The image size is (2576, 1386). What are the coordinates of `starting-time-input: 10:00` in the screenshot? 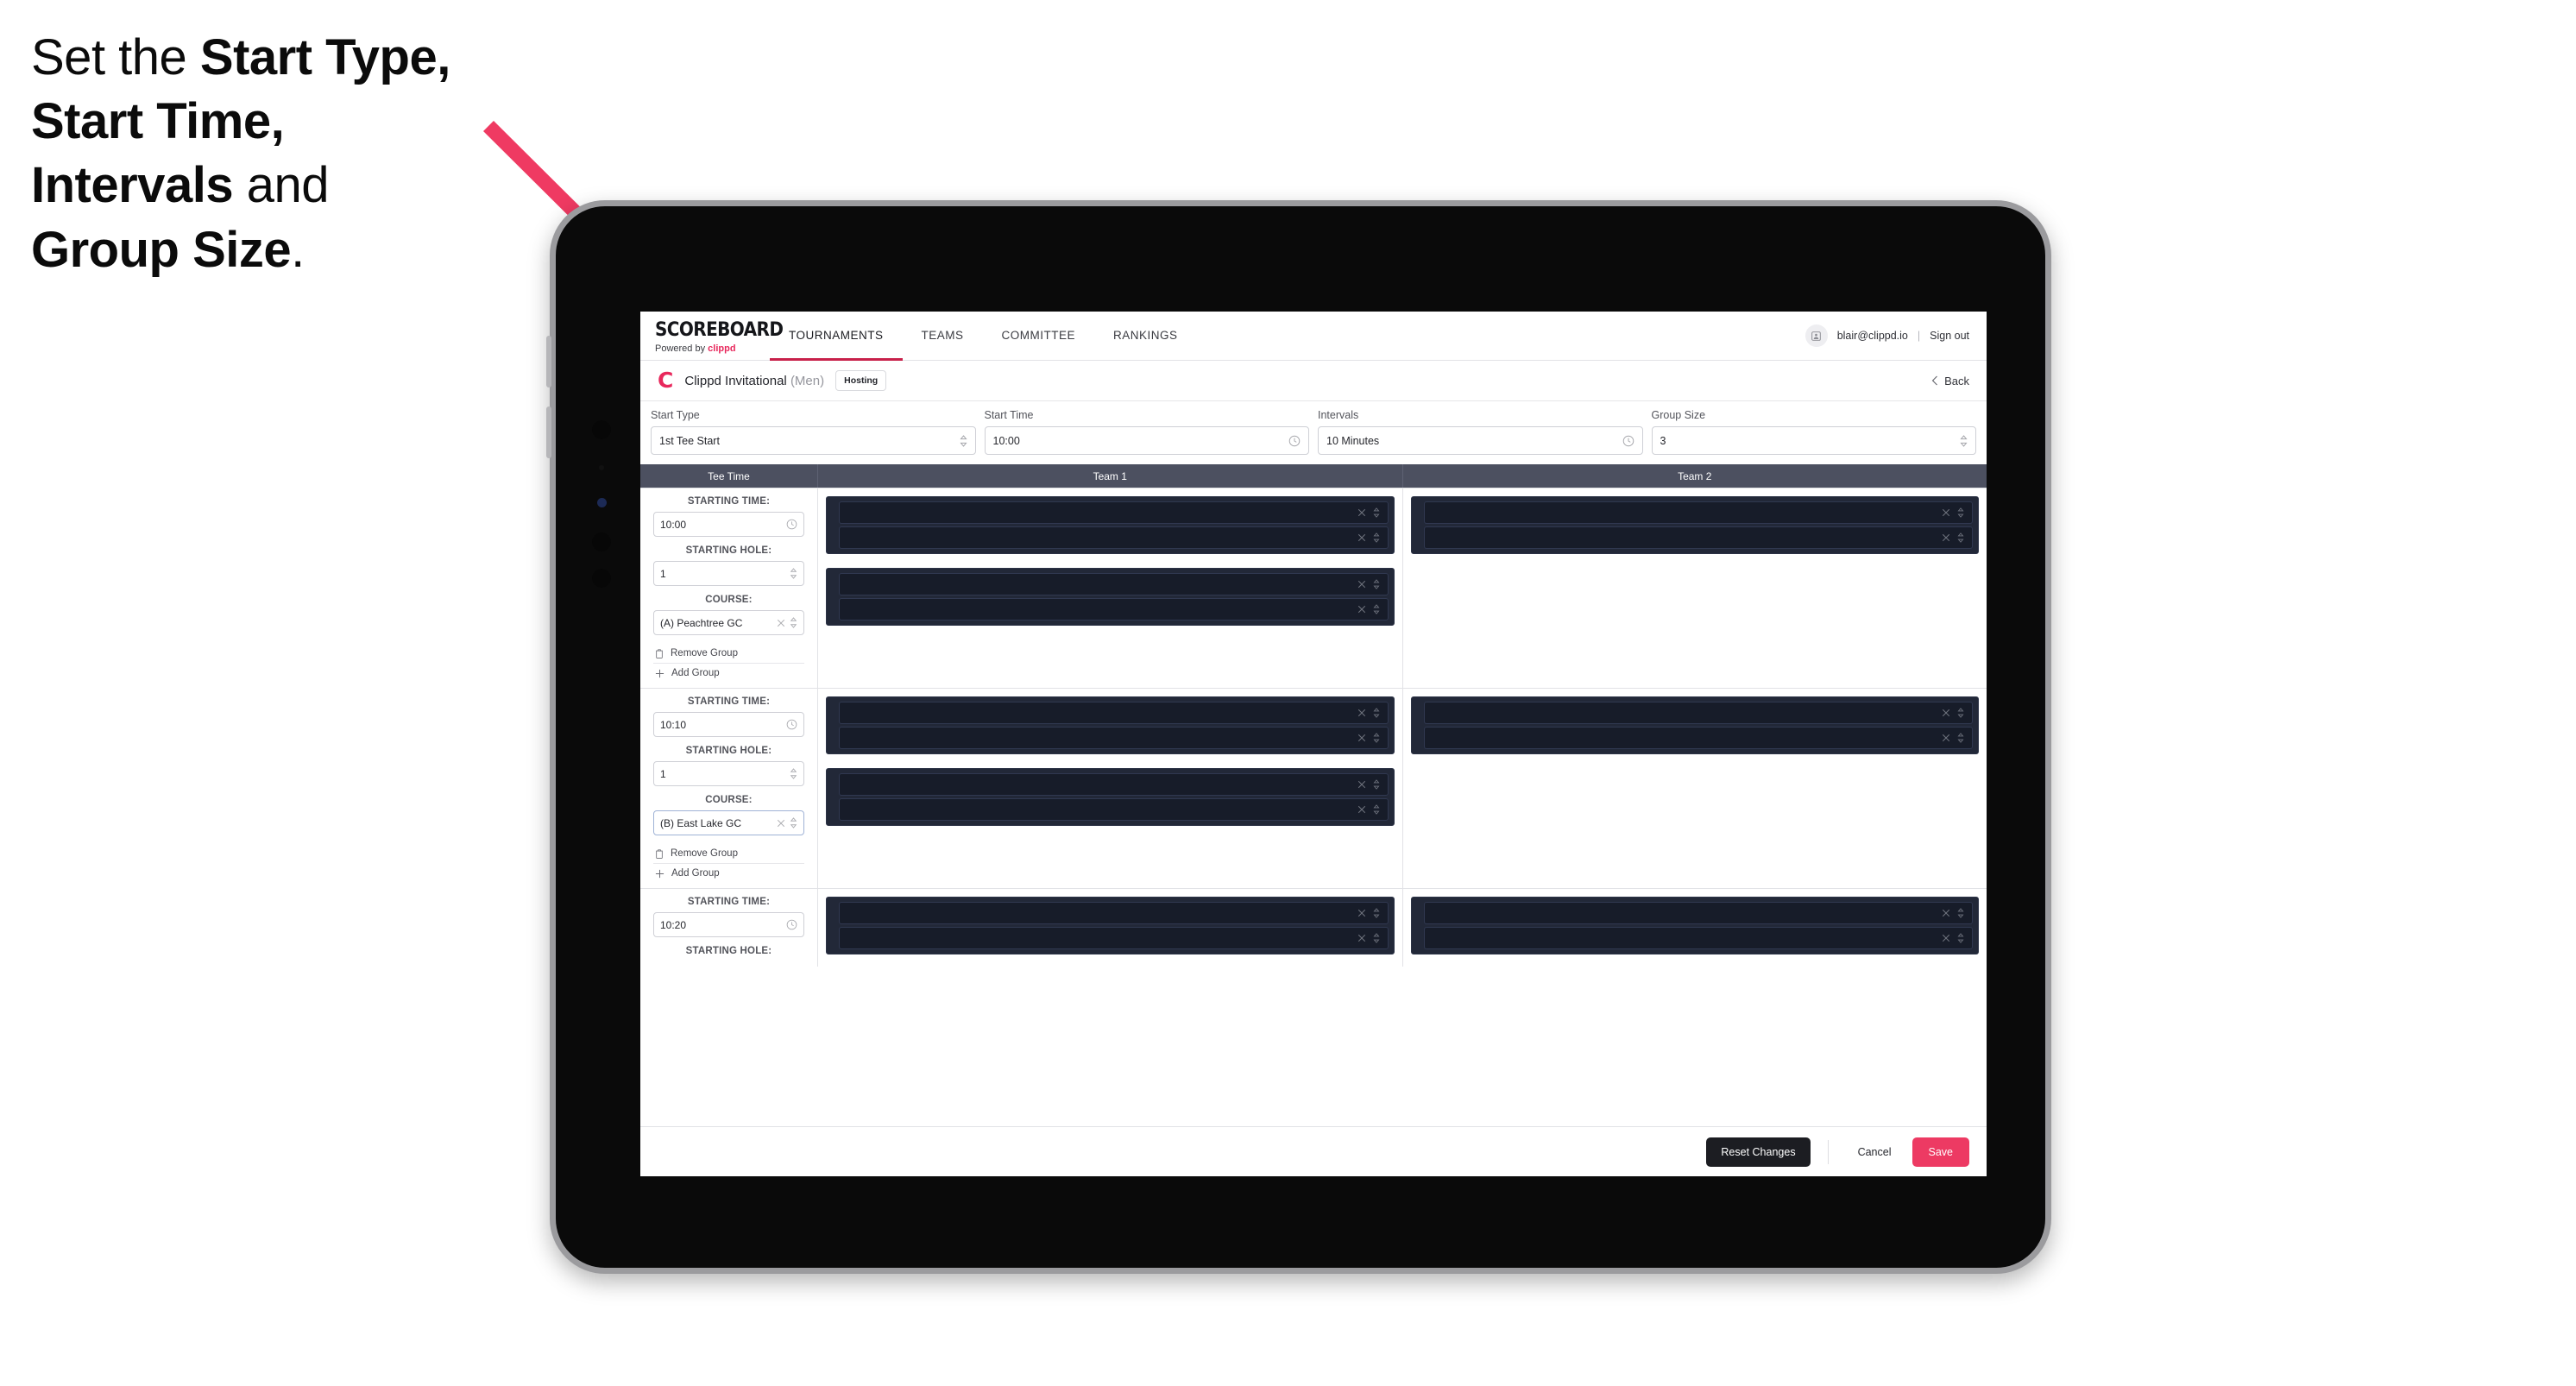 It's located at (728, 524).